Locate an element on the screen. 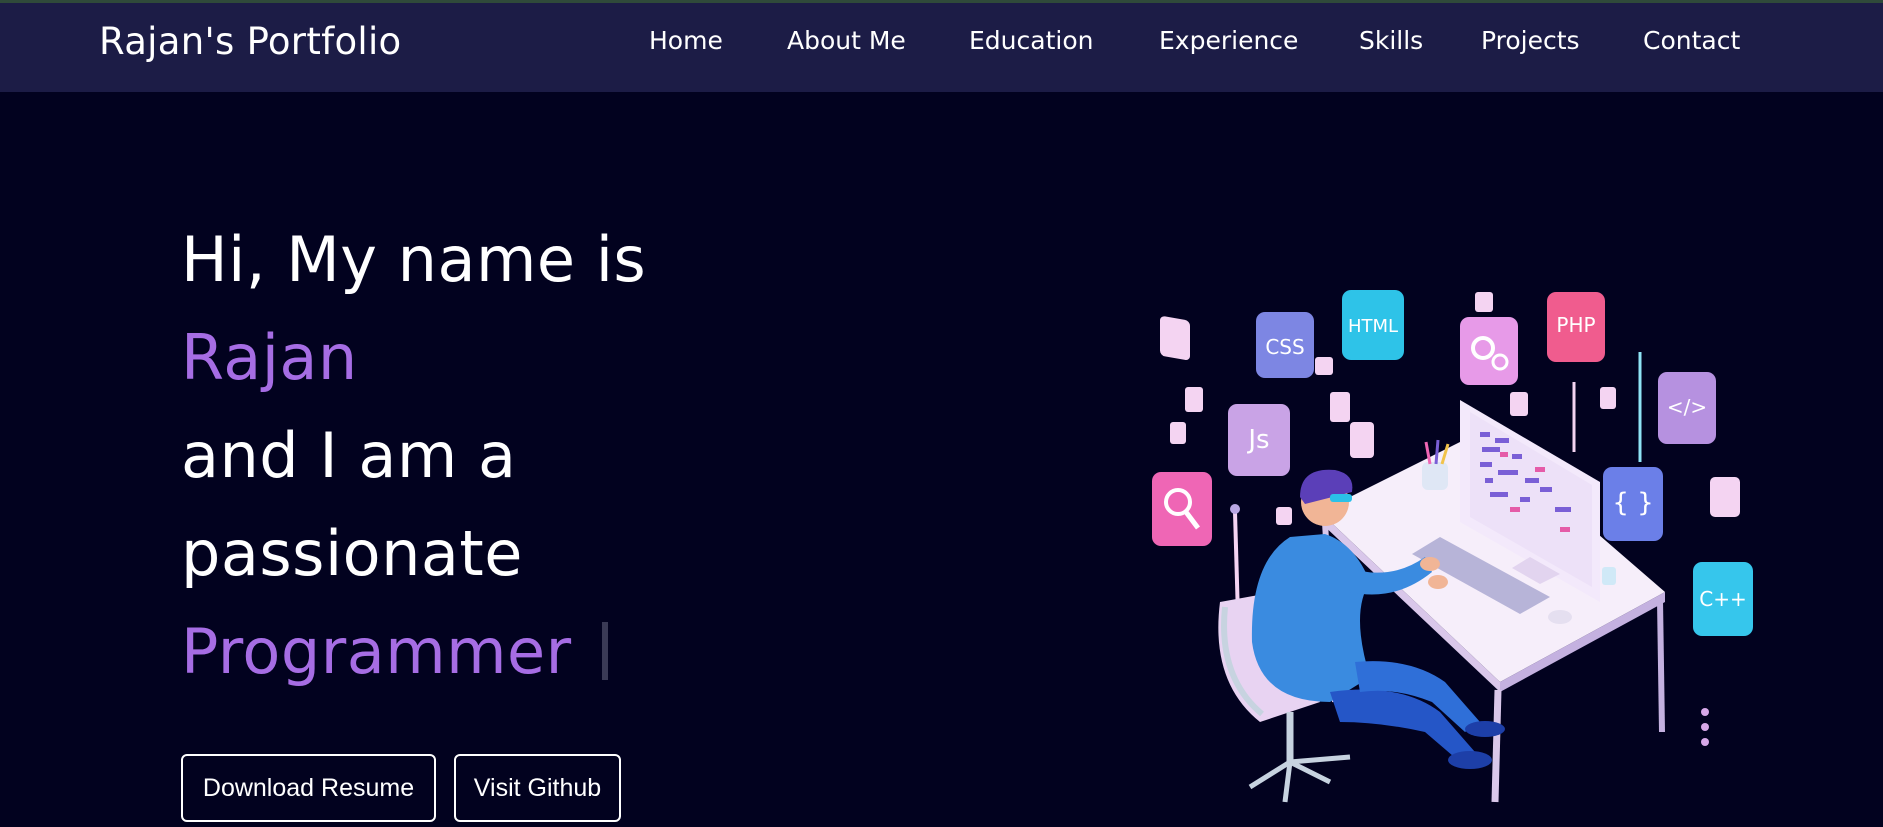 This screenshot has height=827, width=1883. css-tile-icon: CSS is located at coordinates (1285, 345).